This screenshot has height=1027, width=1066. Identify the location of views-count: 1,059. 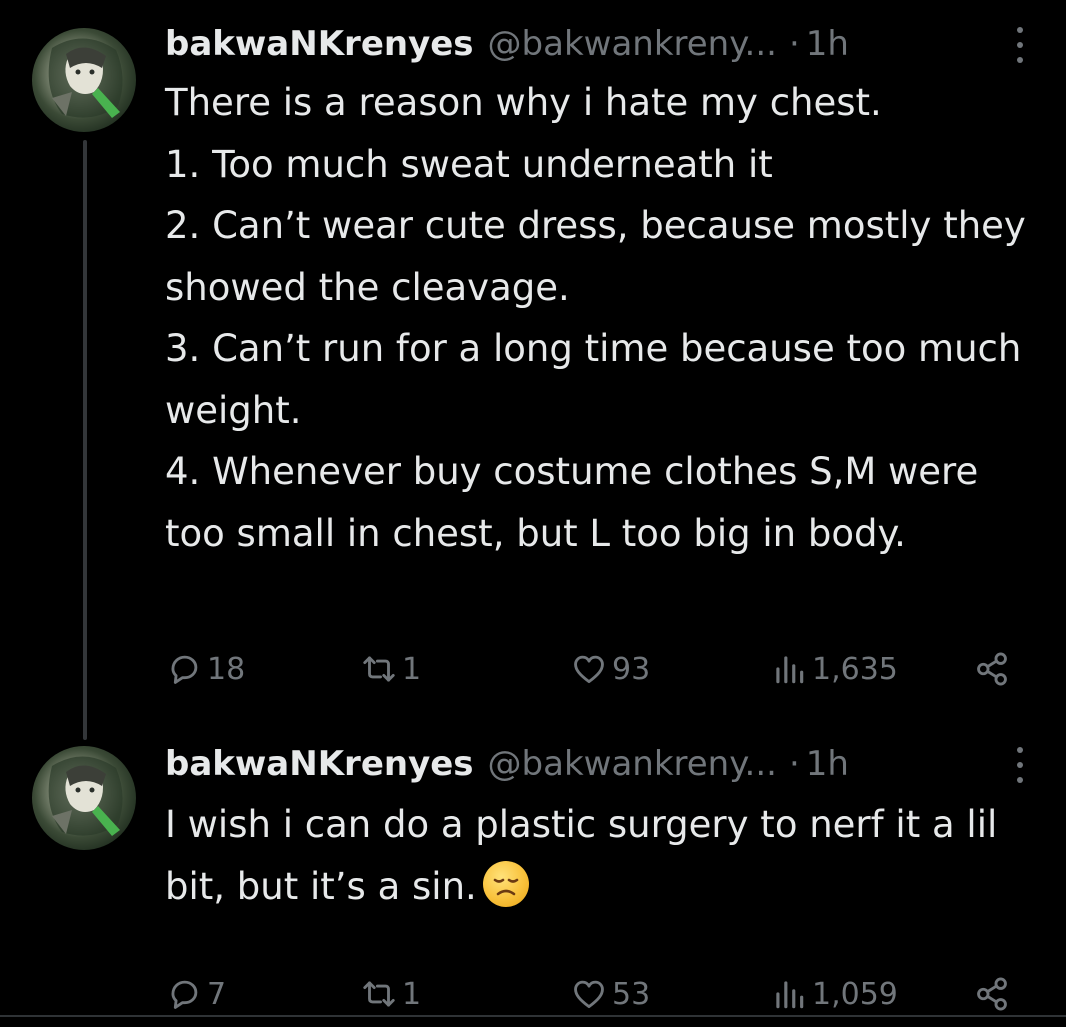
(855, 994).